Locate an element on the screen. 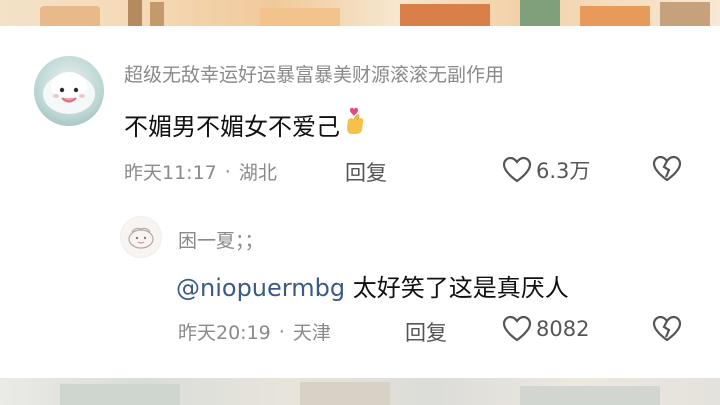 This screenshot has width=720, height=405. reply-time: 昨天20:19 is located at coordinates (224, 333).